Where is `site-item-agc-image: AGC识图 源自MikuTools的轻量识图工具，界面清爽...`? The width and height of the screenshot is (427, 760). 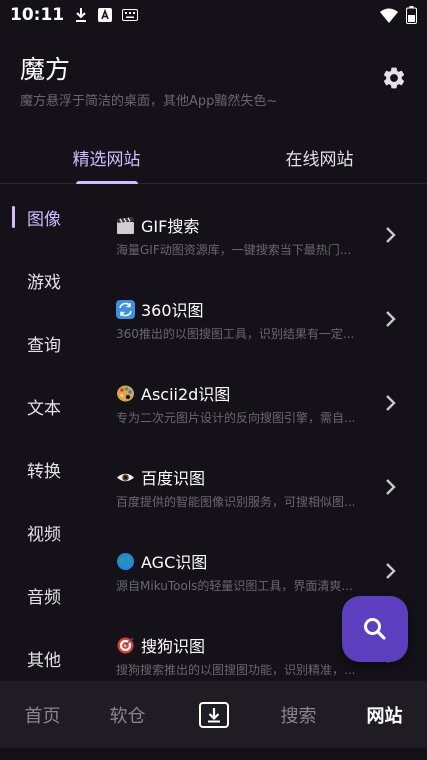
site-item-agc-image: AGC识图 源自MikuTools的轻量识图工具，界面清爽... is located at coordinates (263, 563).